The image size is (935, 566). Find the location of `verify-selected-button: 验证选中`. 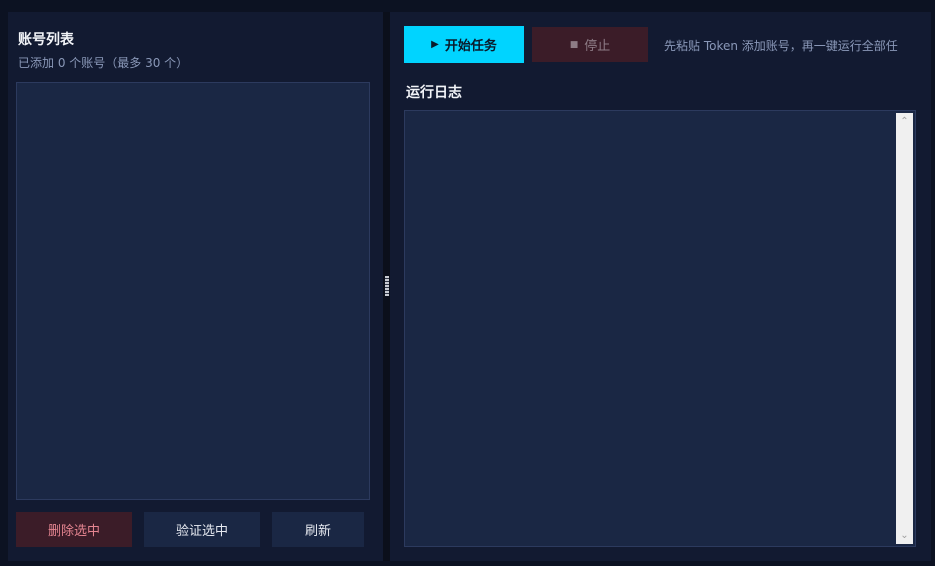

verify-selected-button: 验证选中 is located at coordinates (202, 529).